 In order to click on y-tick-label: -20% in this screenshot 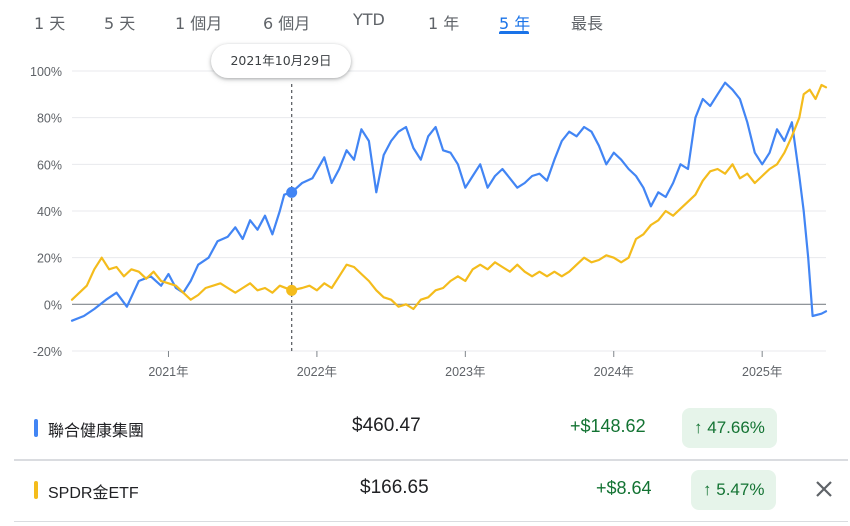, I will do `click(47, 352)`.